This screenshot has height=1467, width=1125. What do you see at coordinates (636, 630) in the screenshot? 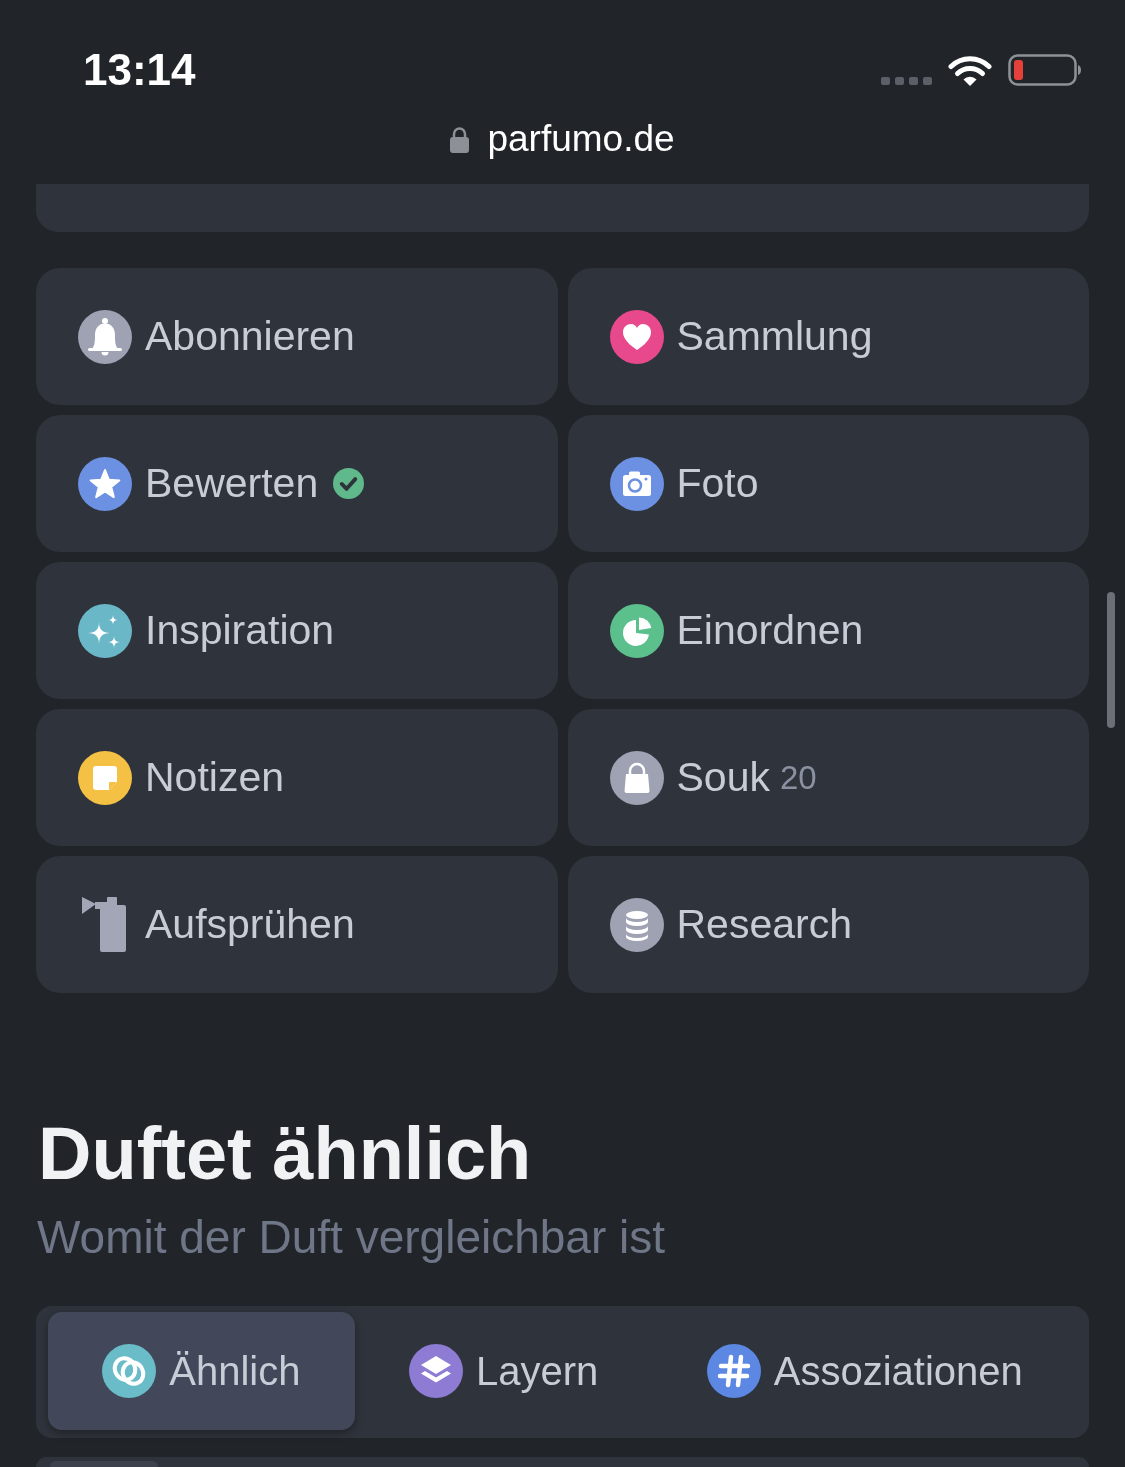
I see `pie-chart-icon` at bounding box center [636, 630].